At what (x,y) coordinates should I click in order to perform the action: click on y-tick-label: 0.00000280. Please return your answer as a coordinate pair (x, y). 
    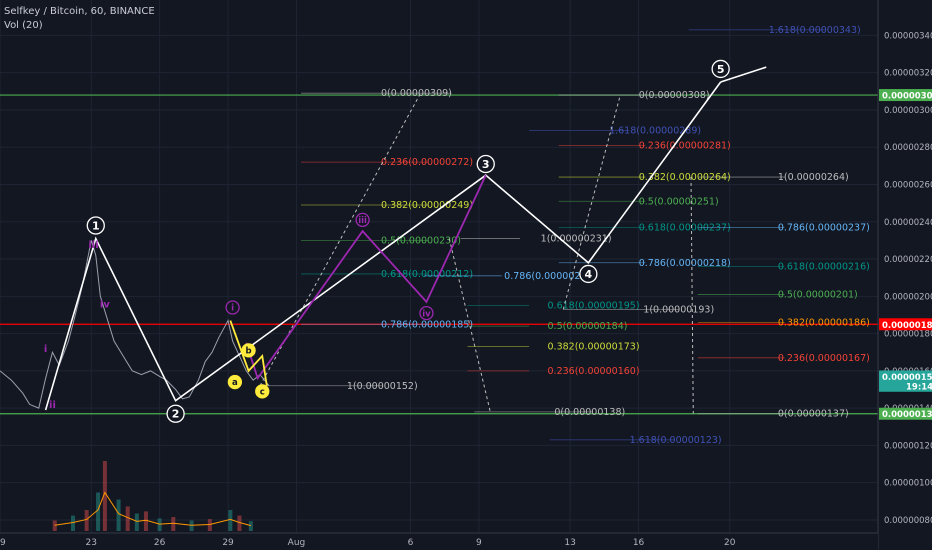
    Looking at the image, I should click on (908, 148).